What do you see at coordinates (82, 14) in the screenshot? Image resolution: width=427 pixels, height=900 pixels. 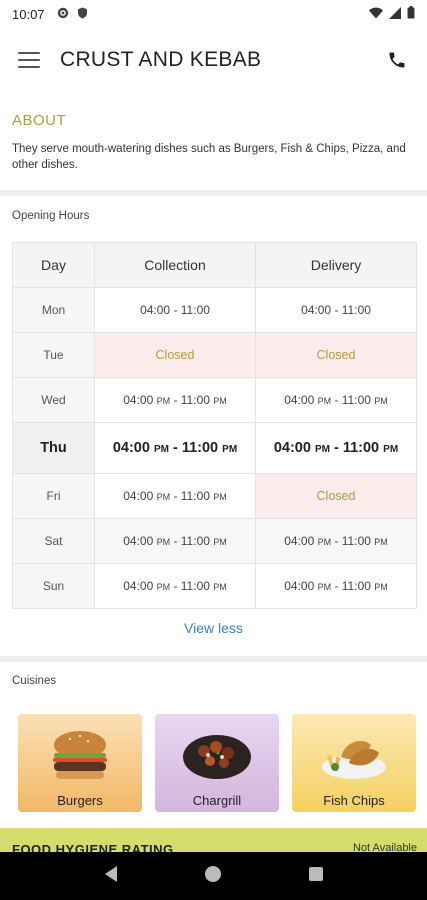 I see `shield-icon` at bounding box center [82, 14].